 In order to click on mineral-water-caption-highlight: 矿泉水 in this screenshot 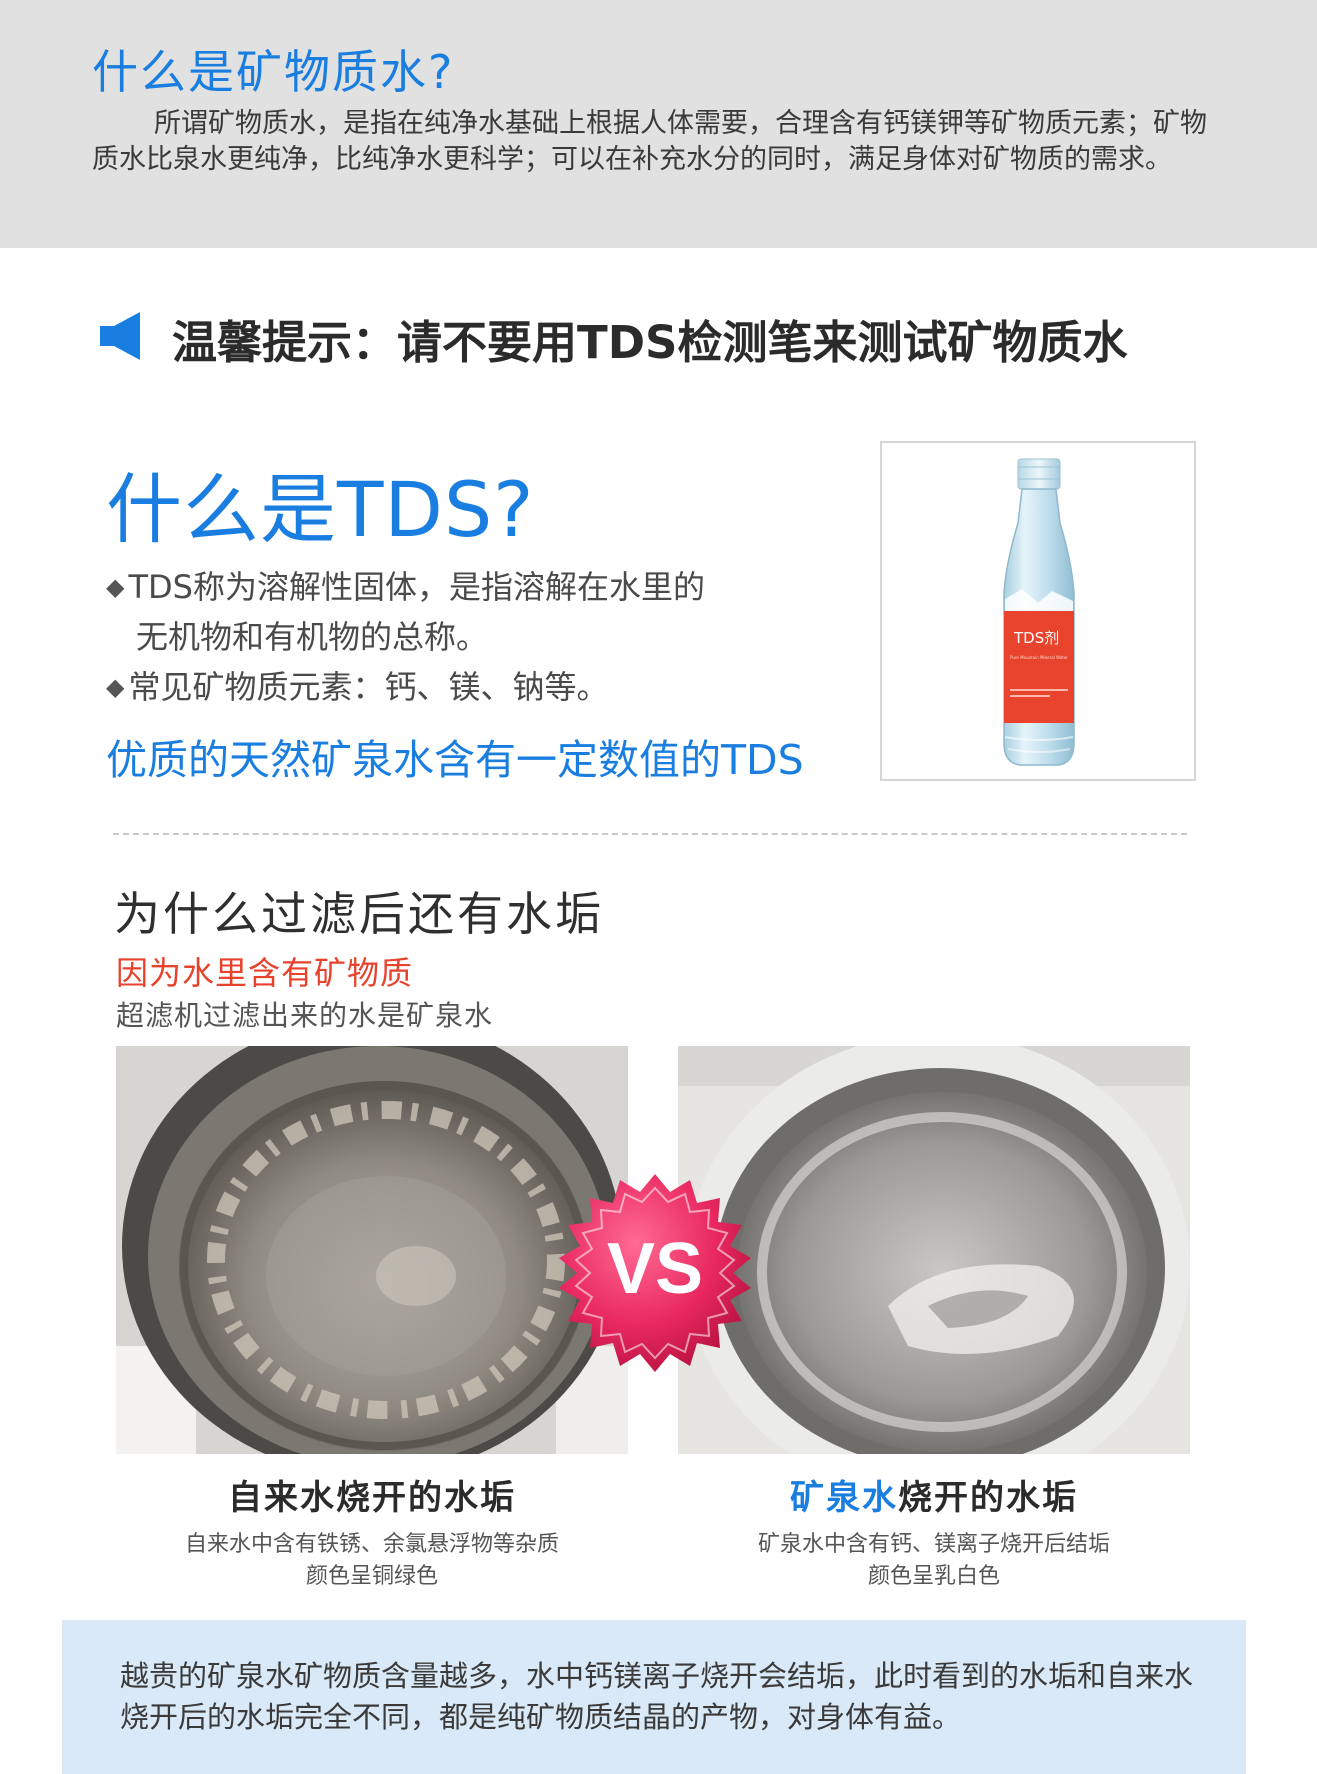, I will do `click(844, 1498)`.